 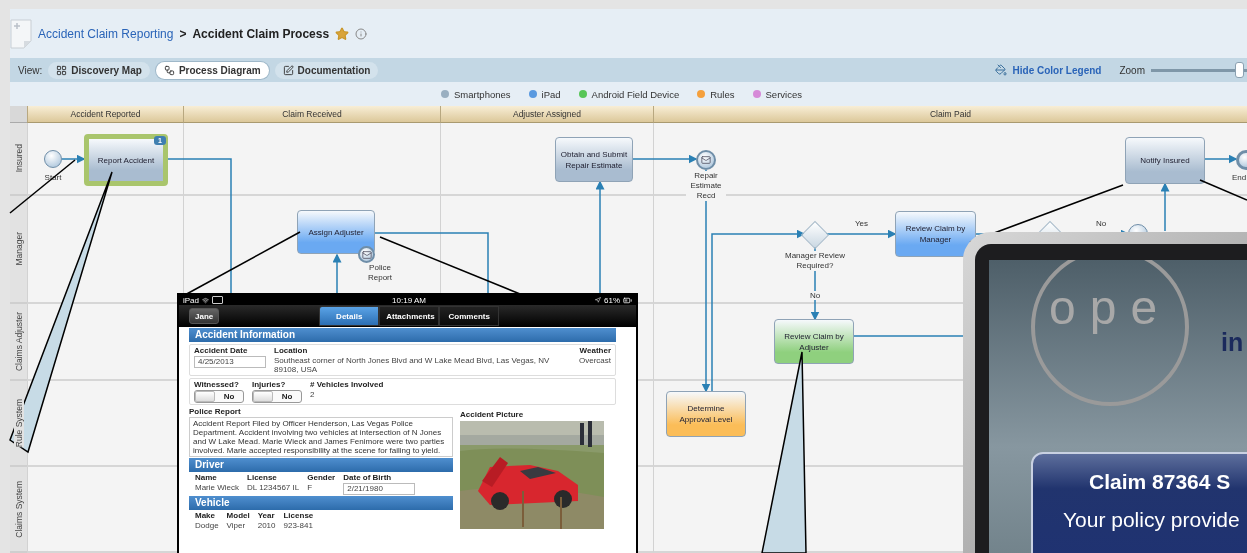 I want to click on task-node: Determine Approval Level, so click(x=706, y=414).